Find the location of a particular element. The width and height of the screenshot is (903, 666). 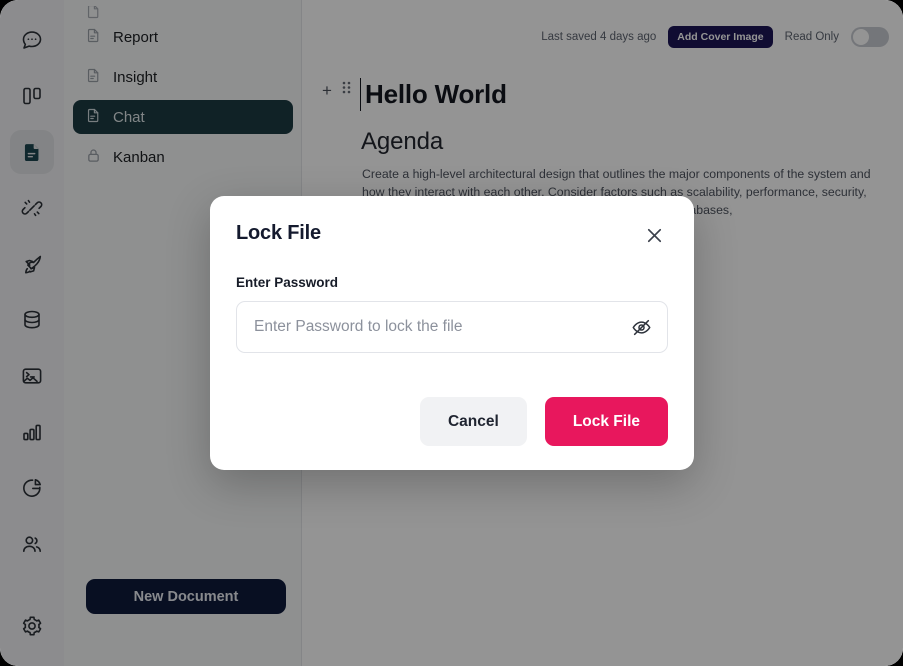

dialog-actions: Cancel Lock File is located at coordinates (452, 421).